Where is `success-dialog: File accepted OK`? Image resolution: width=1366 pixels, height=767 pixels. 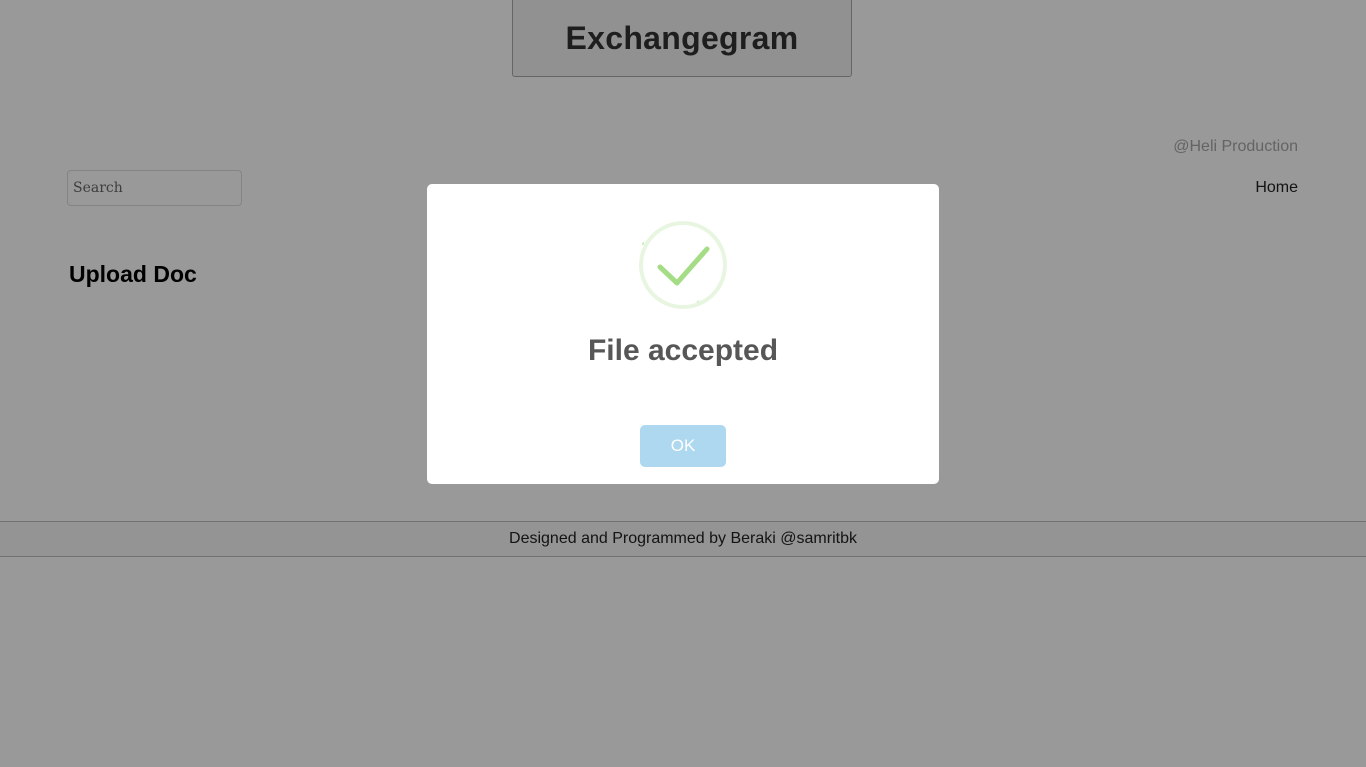 success-dialog: File accepted OK is located at coordinates (683, 334).